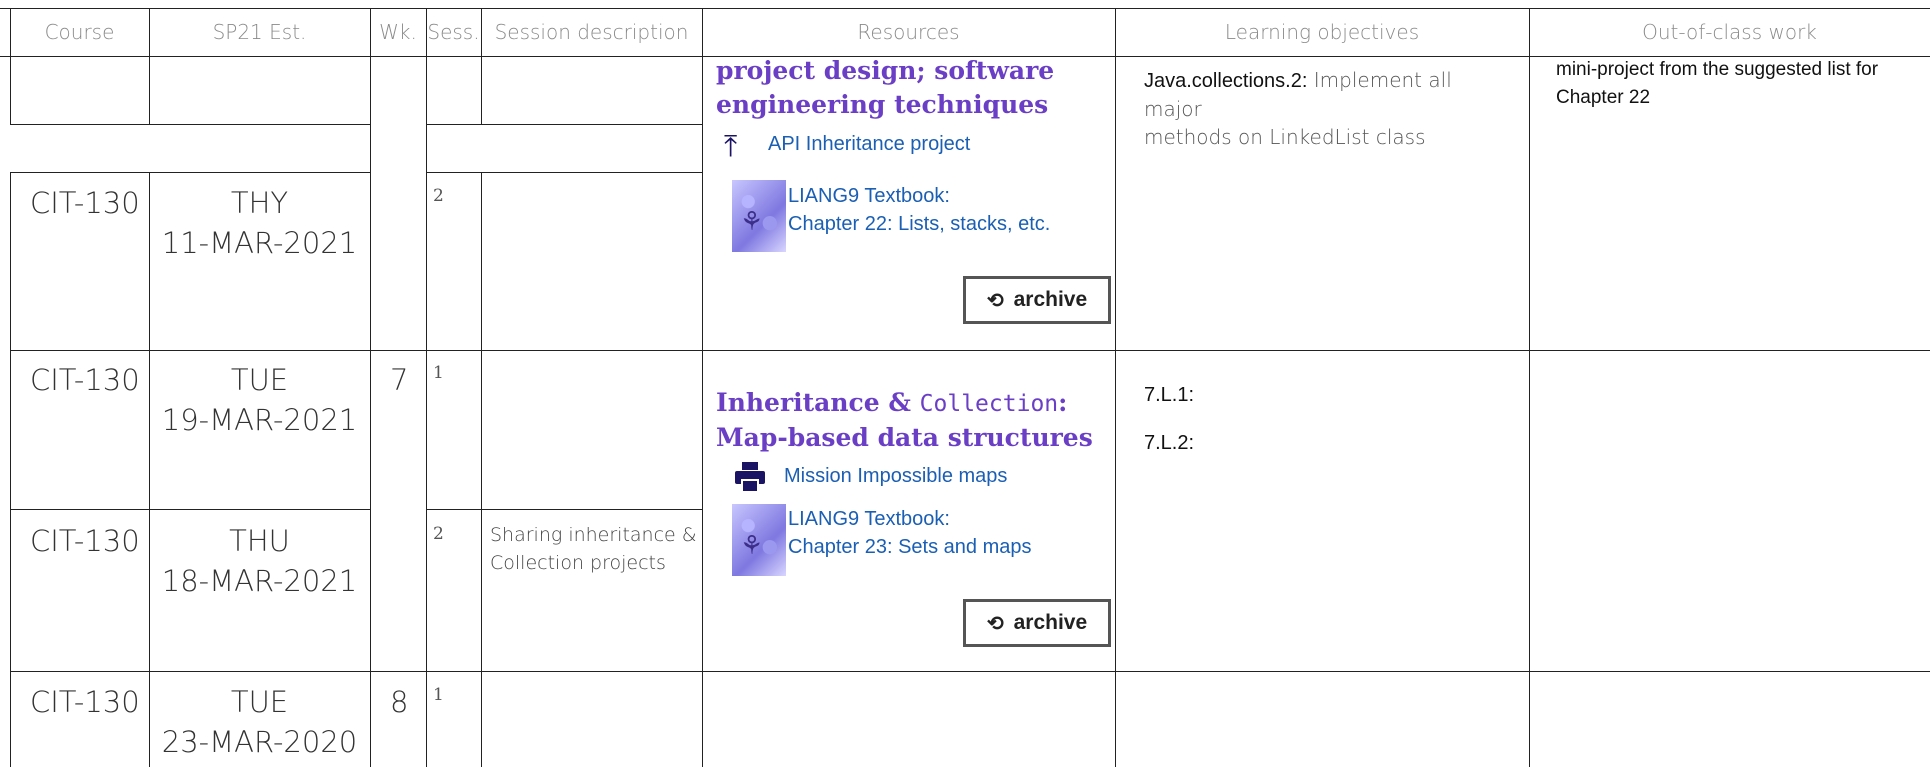 This screenshot has width=1930, height=767. What do you see at coordinates (1729, 32) in the screenshot?
I see `header-out-of-class: Out-of-class work` at bounding box center [1729, 32].